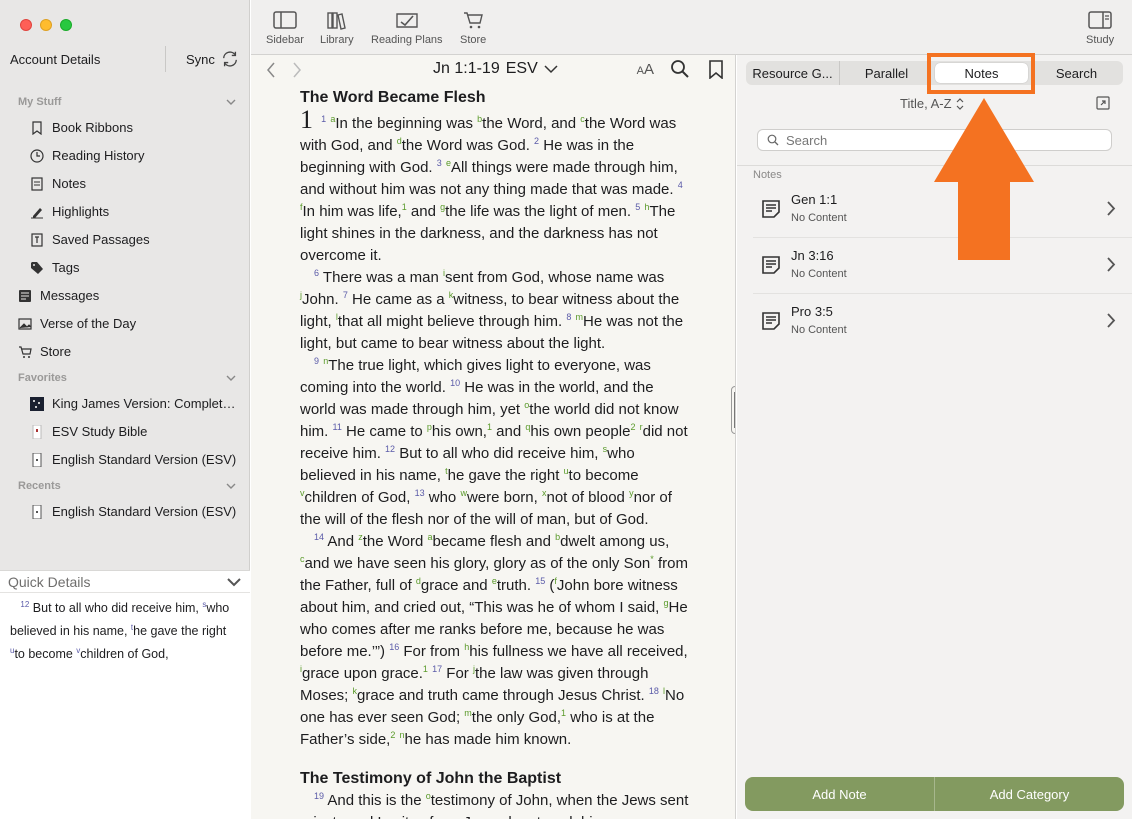  I want to click on pane-resize-handle, so click(733, 410).